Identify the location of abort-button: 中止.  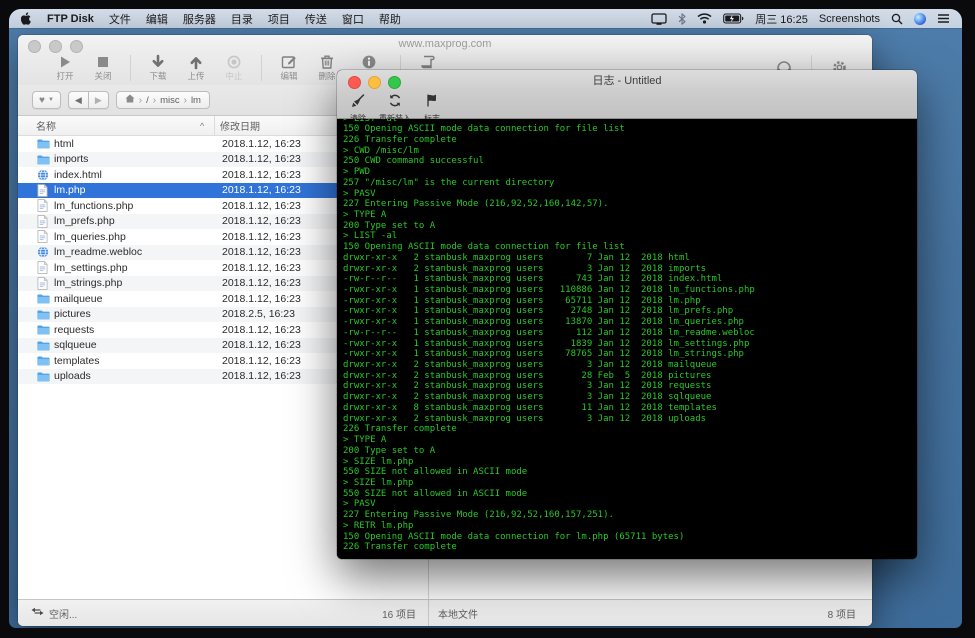
(234, 68).